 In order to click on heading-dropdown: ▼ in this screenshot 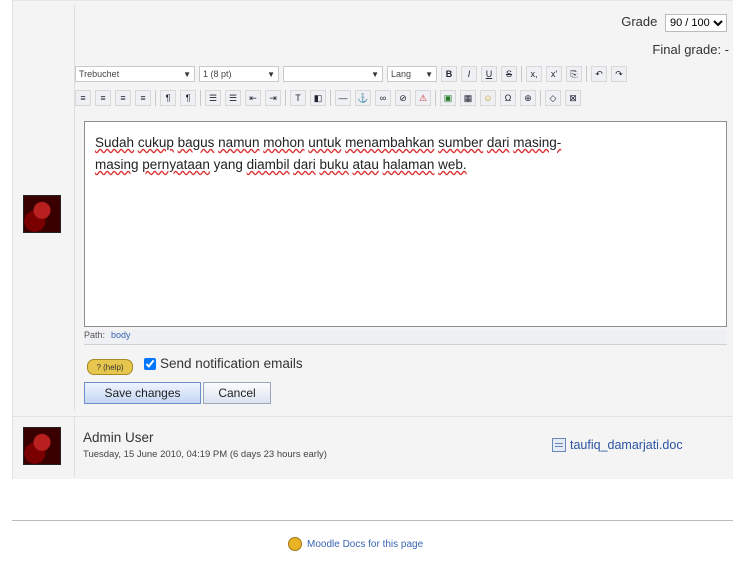, I will do `click(333, 74)`.